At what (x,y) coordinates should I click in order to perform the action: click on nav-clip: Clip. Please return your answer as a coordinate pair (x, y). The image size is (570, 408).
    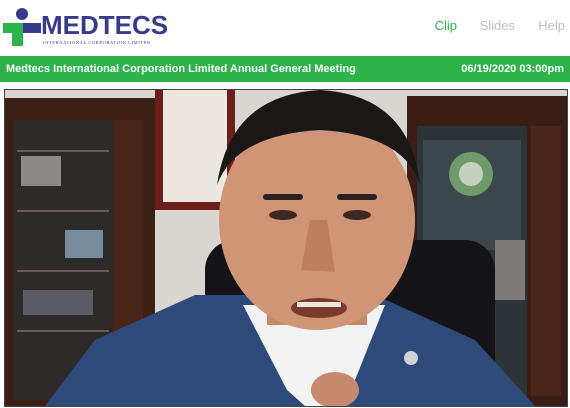
    Looking at the image, I should click on (446, 25).